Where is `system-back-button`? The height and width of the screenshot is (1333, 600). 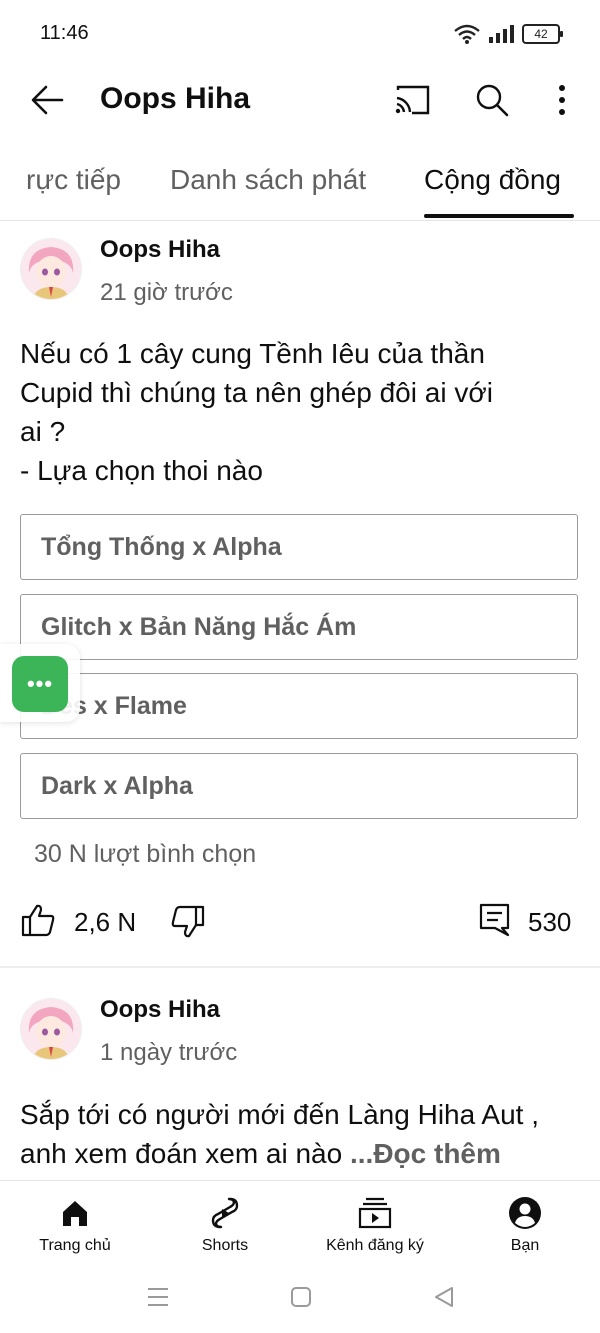
system-back-button is located at coordinates (444, 1297).